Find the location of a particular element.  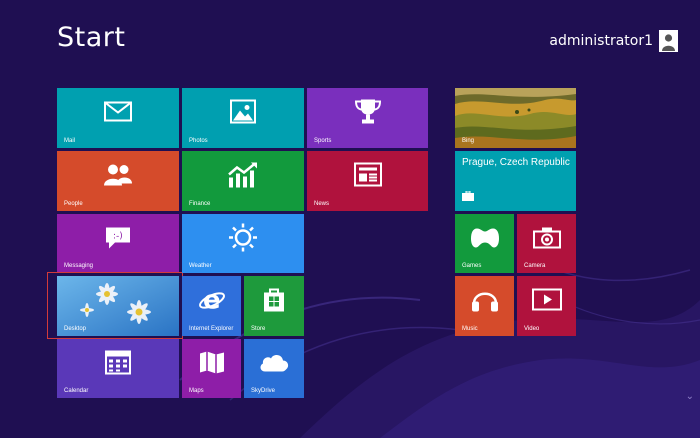

calendar-icon is located at coordinates (118, 364).